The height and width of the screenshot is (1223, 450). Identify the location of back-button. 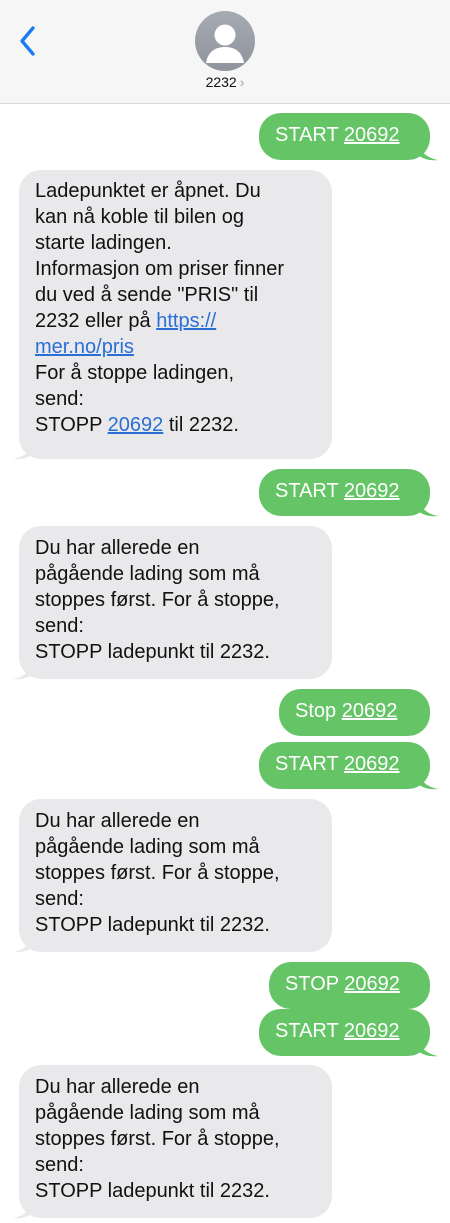
(29, 41).